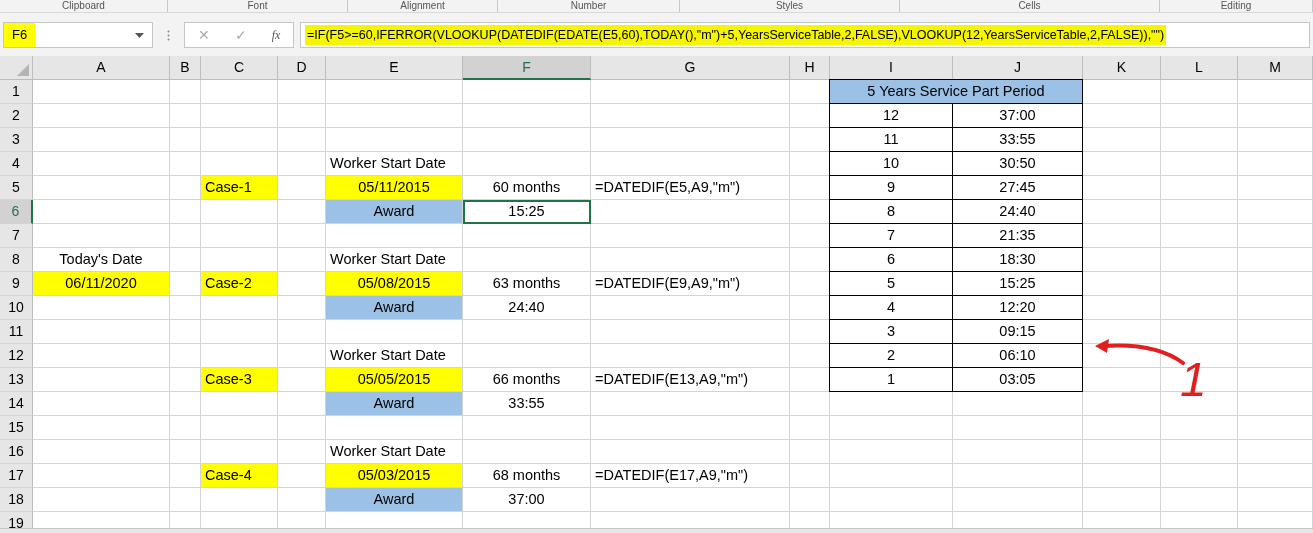 The width and height of the screenshot is (1313, 533). What do you see at coordinates (805, 35) in the screenshot?
I see `formula-field: =IF(F5>=60,IFERROR(VLOOKUP(DATEDIF(EDATE(E5,60),TODAY(),"m")+5,YearsServiceTable,2,FALSE),VLOOKUP(12,YearsServiceTable,2,FALSE)),"")` at bounding box center [805, 35].